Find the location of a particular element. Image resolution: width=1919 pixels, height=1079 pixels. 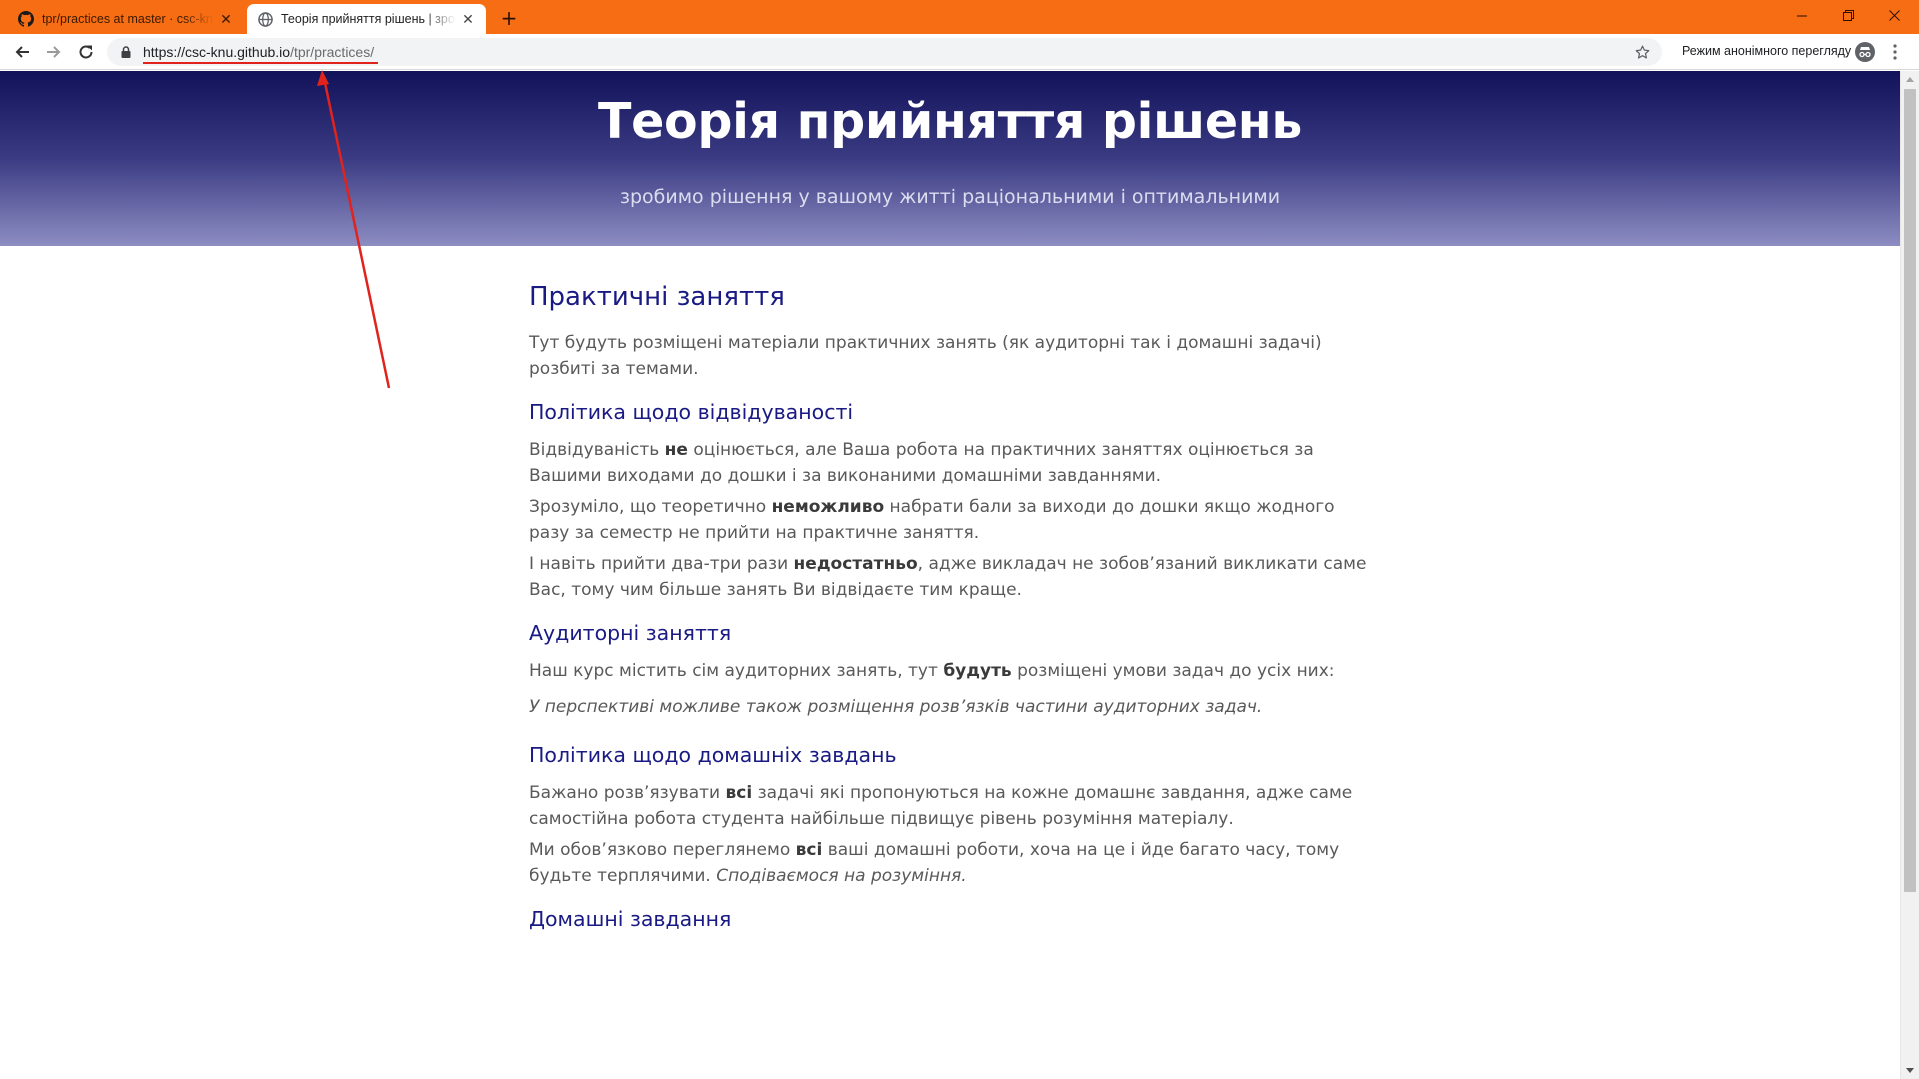

incognito-icon is located at coordinates (1865, 52).